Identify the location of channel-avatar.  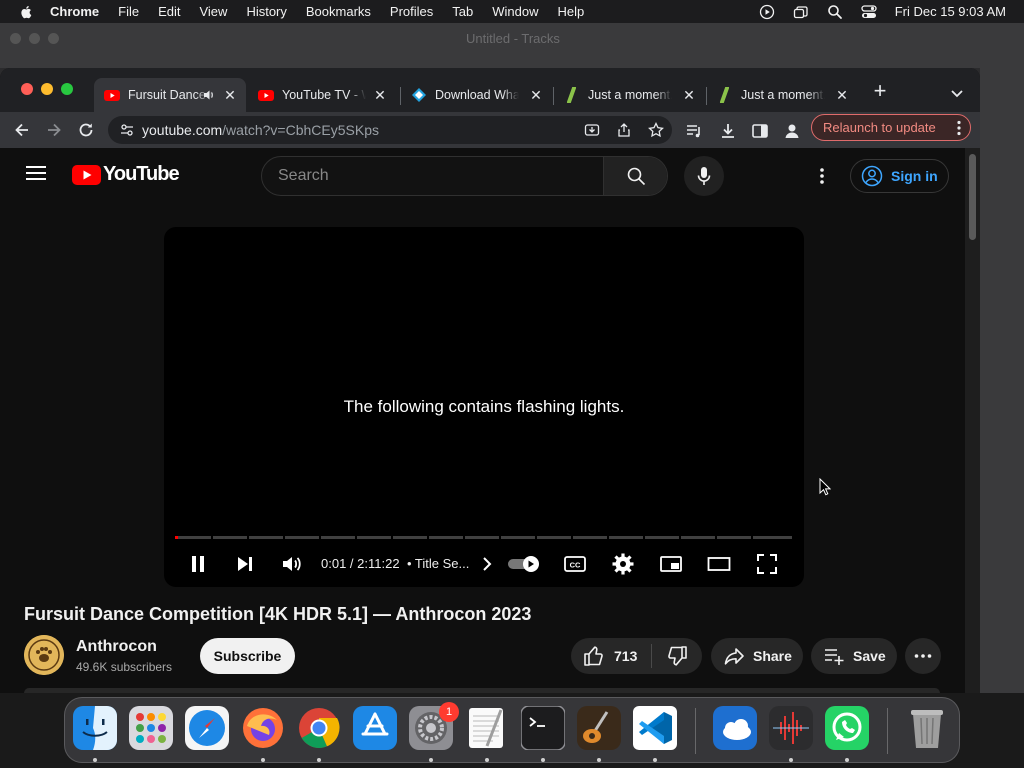
(44, 655).